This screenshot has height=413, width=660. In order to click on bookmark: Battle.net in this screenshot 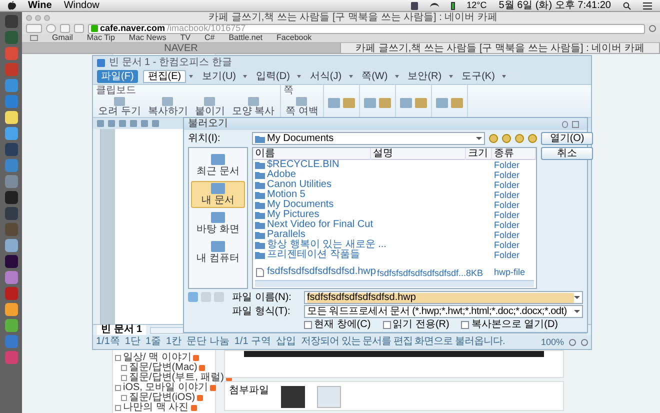, I will do `click(245, 38)`.